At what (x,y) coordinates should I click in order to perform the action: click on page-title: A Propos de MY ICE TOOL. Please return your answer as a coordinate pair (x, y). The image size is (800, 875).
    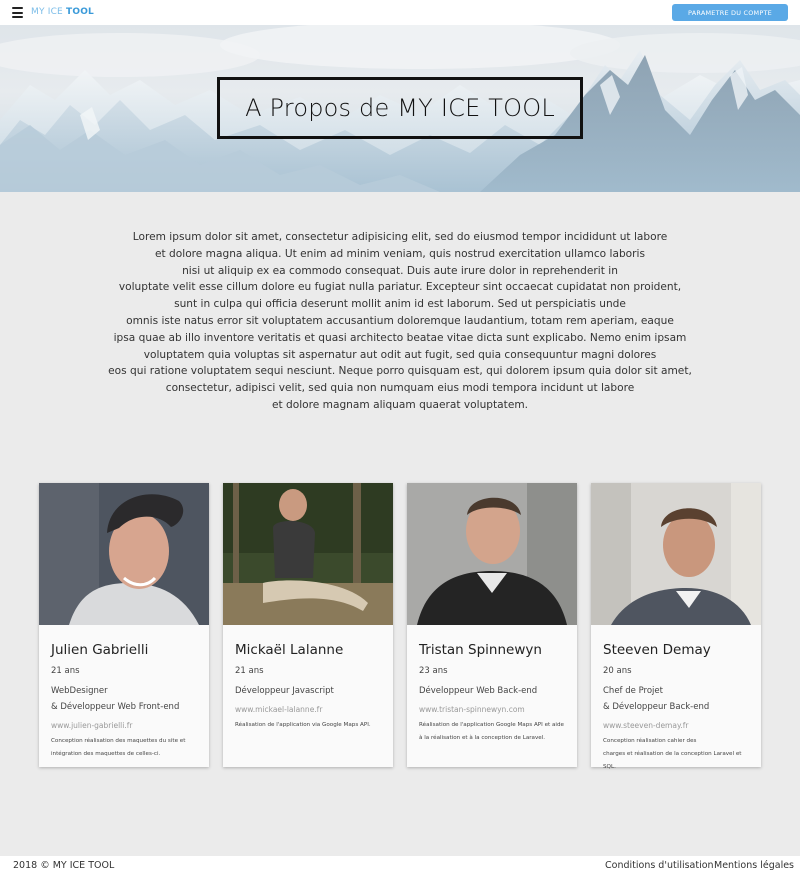
    Looking at the image, I should click on (400, 108).